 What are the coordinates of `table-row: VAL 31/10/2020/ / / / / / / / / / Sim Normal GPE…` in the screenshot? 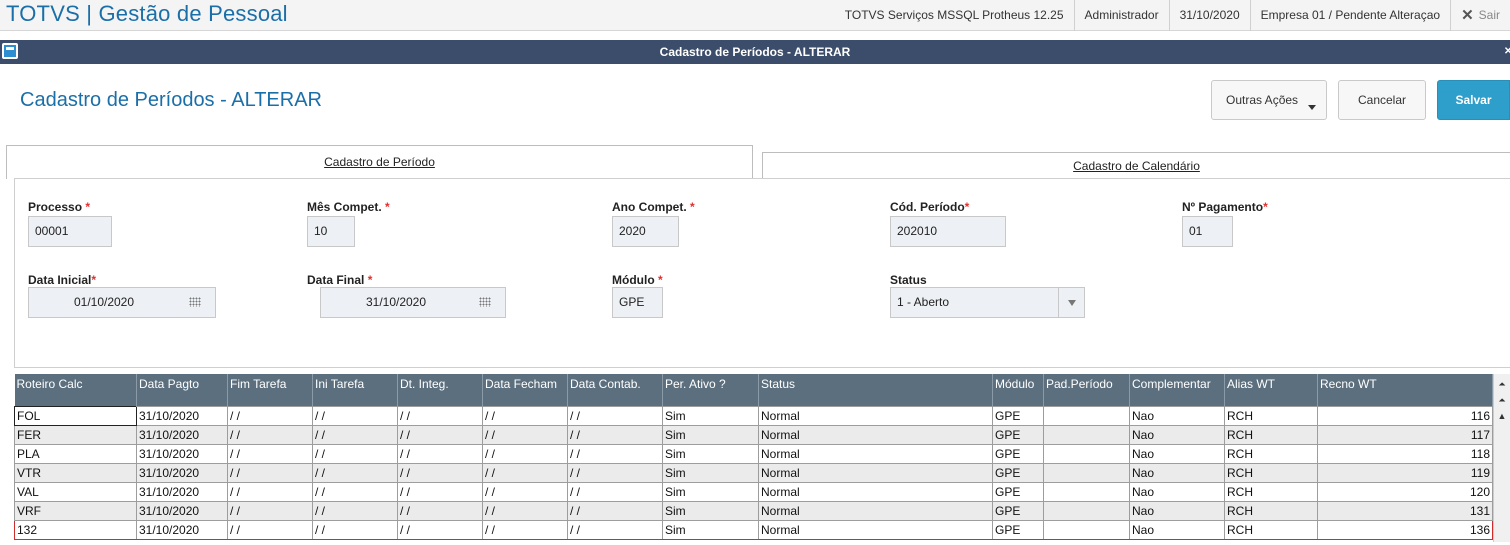 It's located at (753, 491).